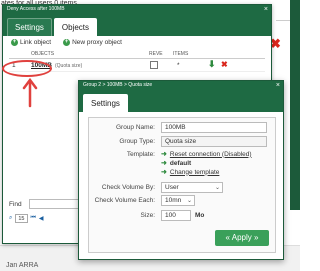 This screenshot has width=320, height=271. I want to click on size-field: 100, so click(176, 215).